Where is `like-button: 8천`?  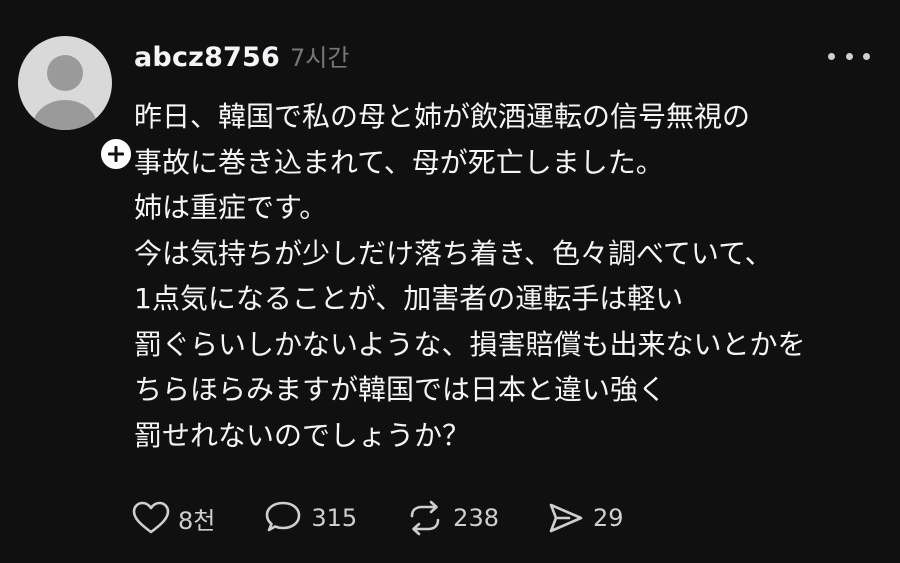 like-button: 8천 is located at coordinates (173, 518).